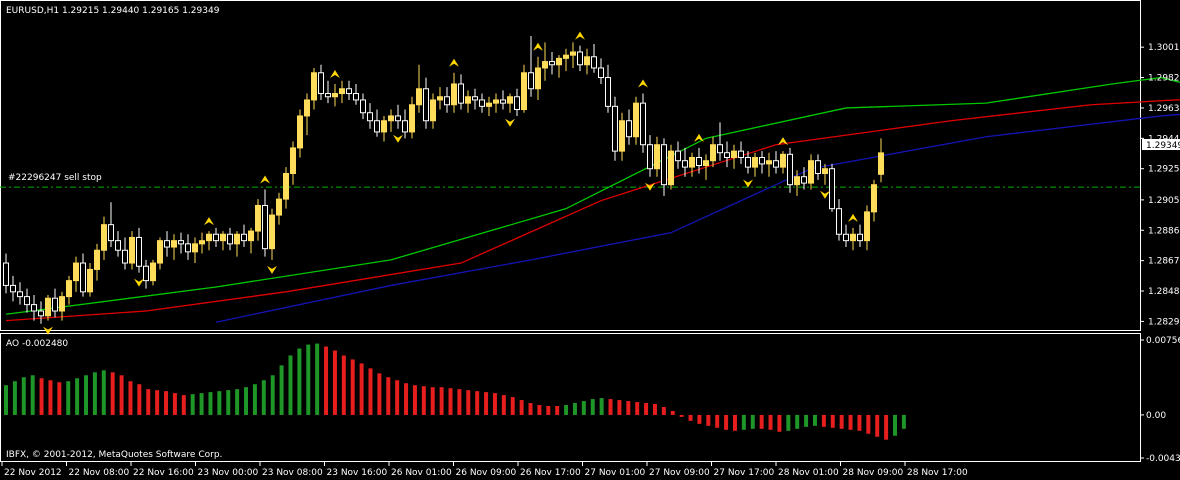 This screenshot has height=480, width=1180. I want to click on price-tick-label: 1.29820, so click(1164, 79).